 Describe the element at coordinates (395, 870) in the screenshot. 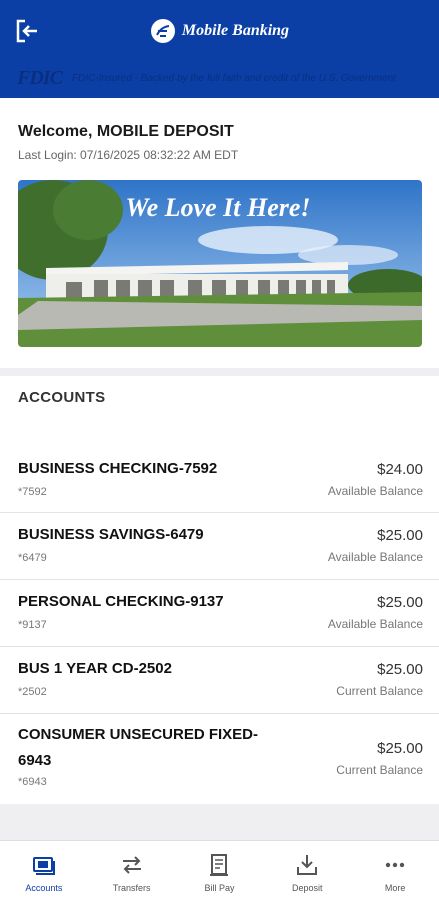

I see `tab-more: More` at that location.